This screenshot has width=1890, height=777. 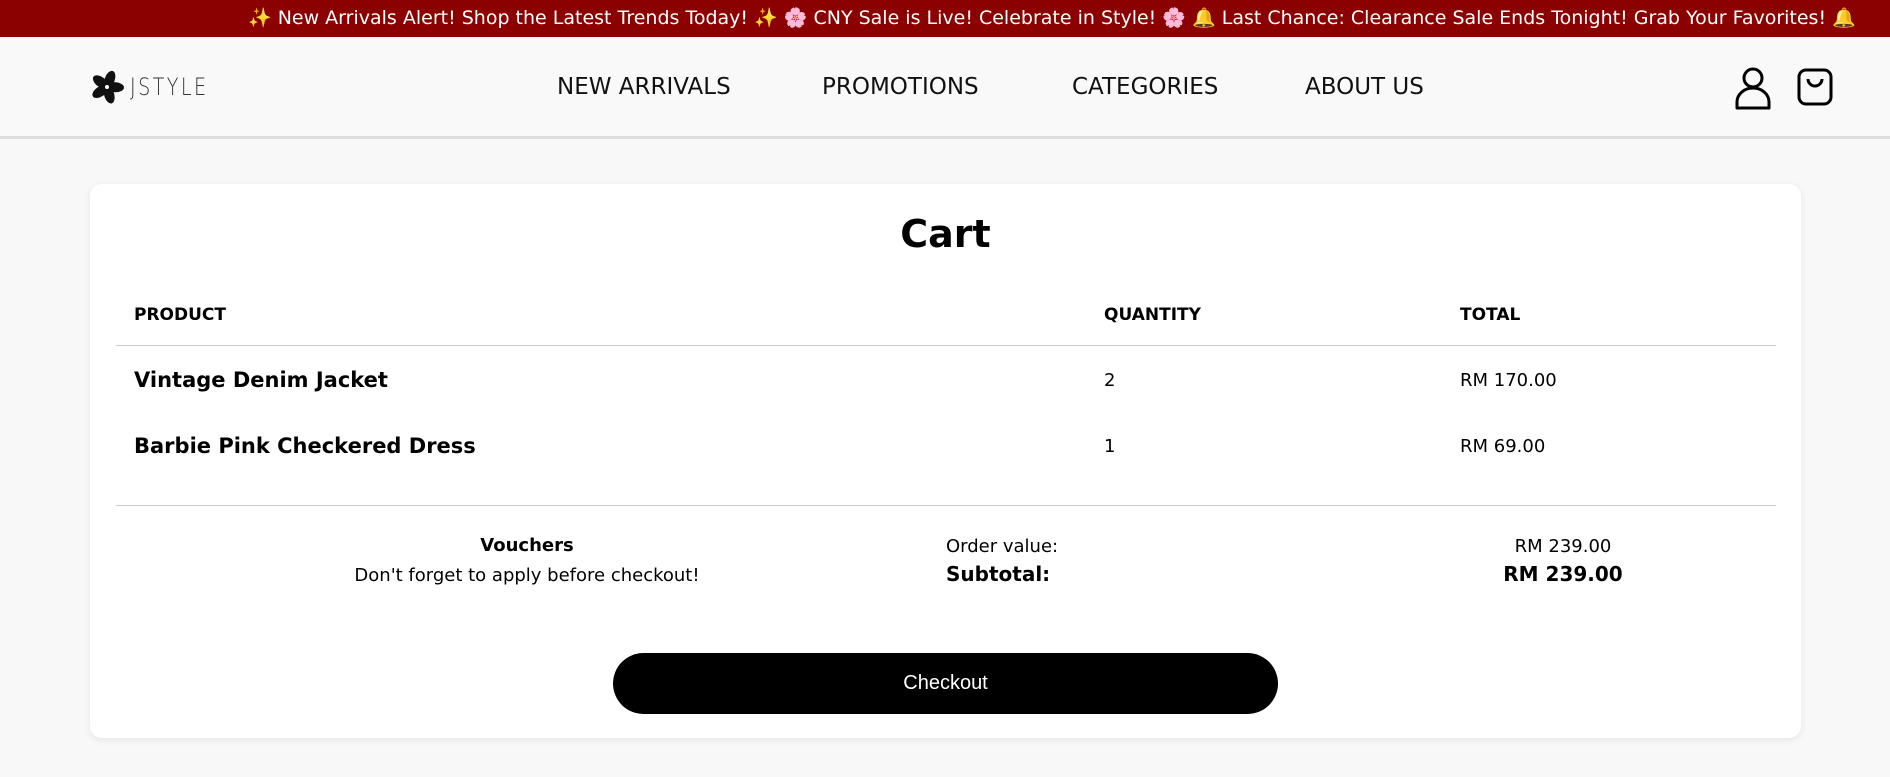 What do you see at coordinates (945, 234) in the screenshot?
I see `page-title: Cart` at bounding box center [945, 234].